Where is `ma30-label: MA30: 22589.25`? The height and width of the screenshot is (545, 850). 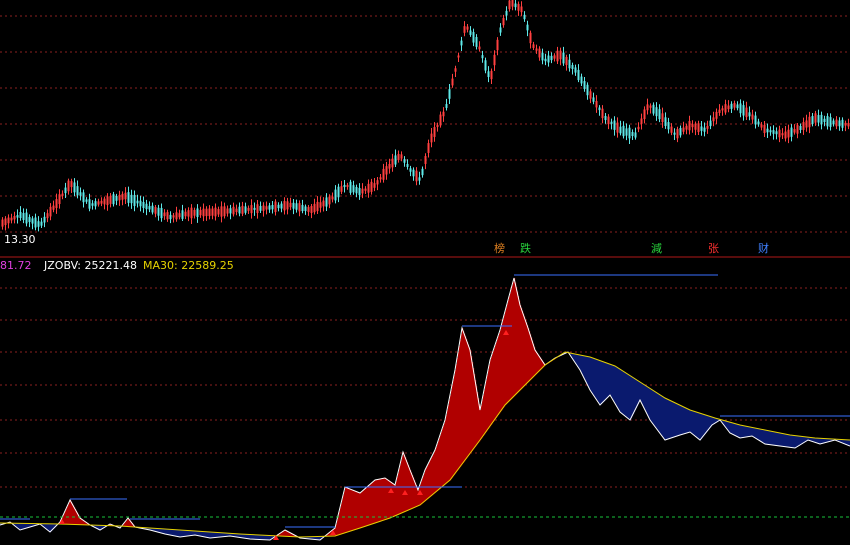 ma30-label: MA30: 22589.25 is located at coordinates (188, 265).